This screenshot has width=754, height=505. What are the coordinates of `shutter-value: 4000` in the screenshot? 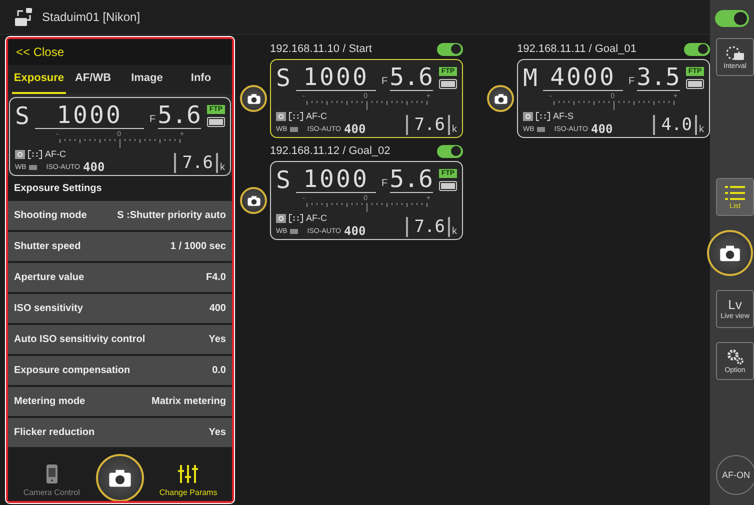 It's located at (583, 77).